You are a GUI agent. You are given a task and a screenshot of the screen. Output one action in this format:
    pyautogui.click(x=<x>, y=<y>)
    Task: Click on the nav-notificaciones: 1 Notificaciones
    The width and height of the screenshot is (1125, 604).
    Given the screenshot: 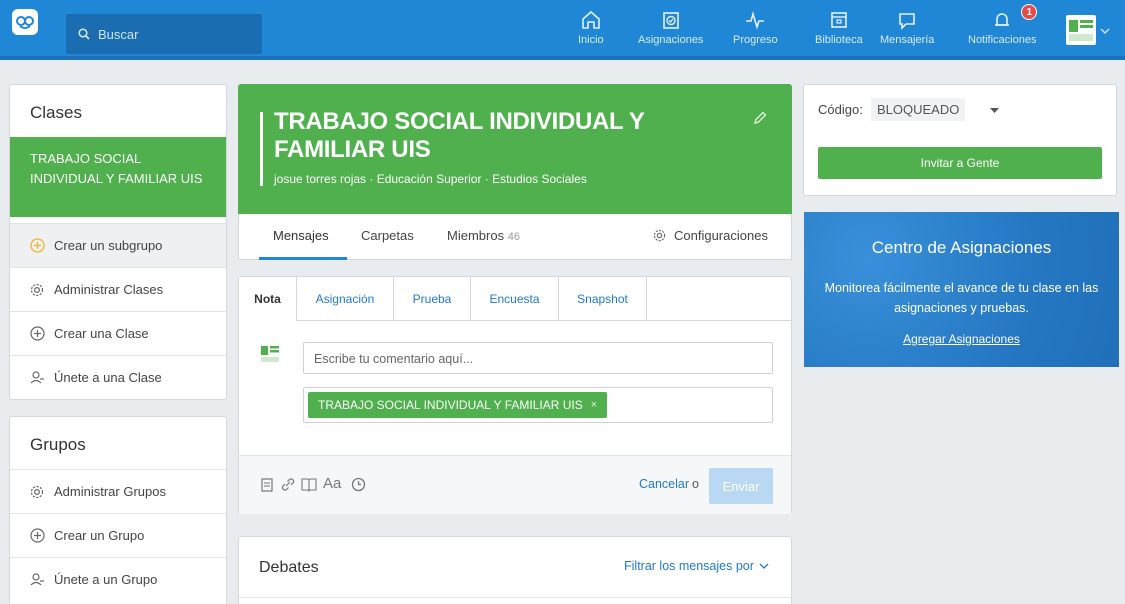 What is the action you would take?
    pyautogui.click(x=1003, y=29)
    